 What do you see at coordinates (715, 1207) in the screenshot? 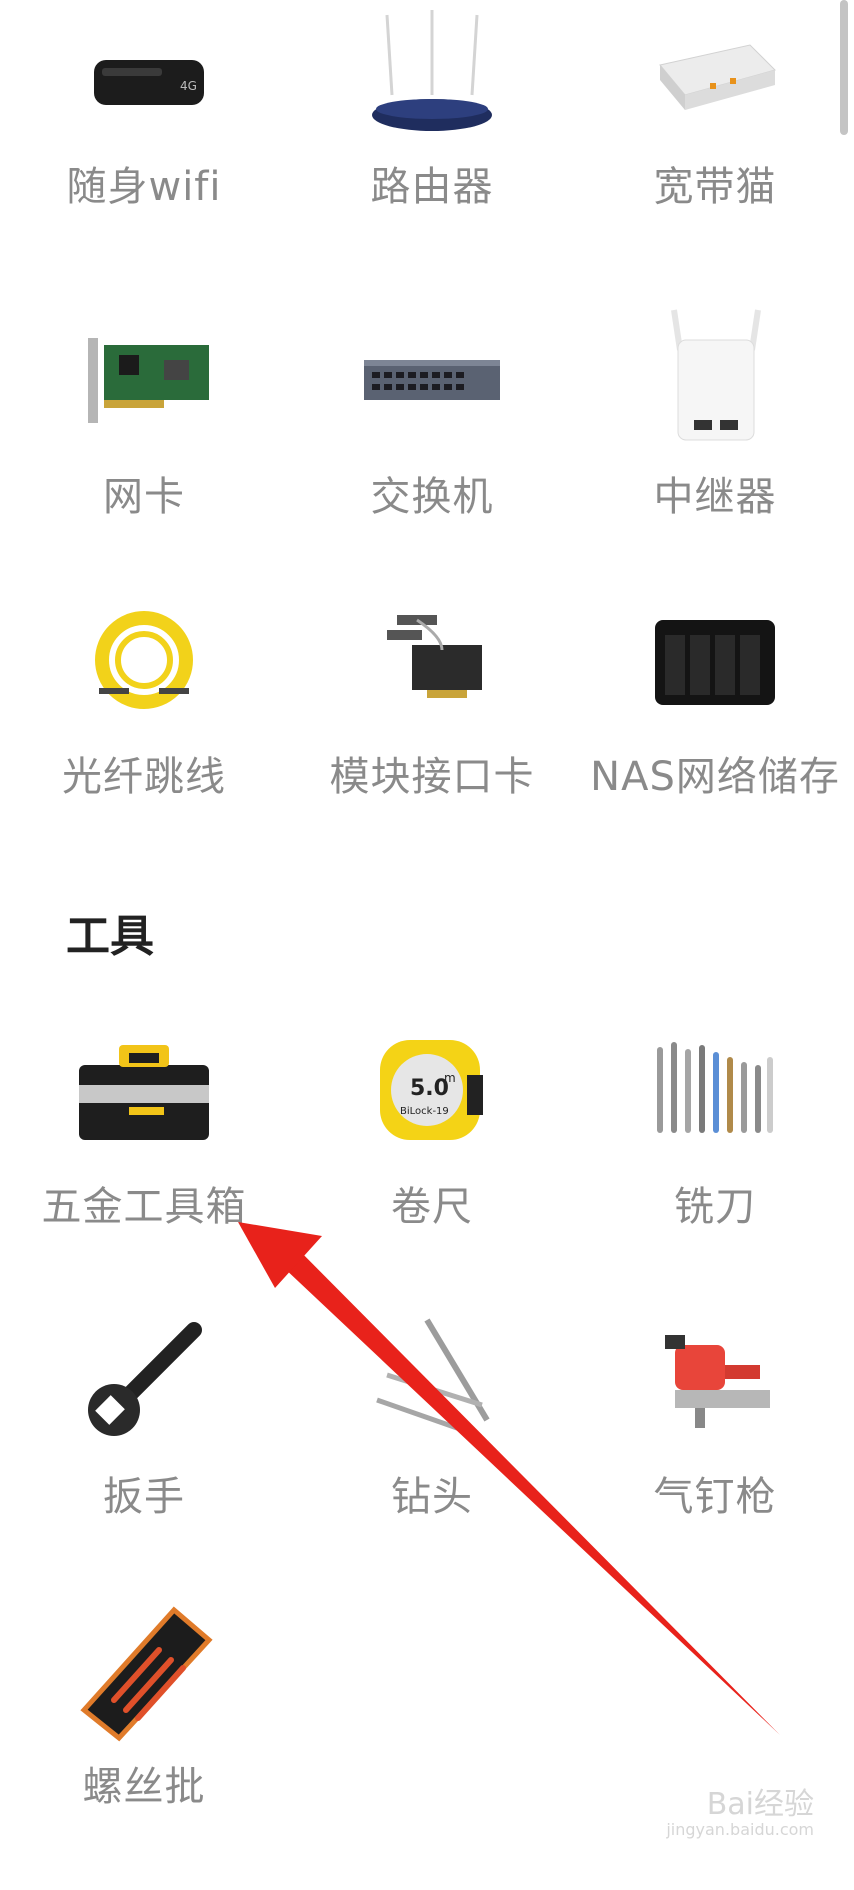
I see `item-label: 铣刀` at bounding box center [715, 1207].